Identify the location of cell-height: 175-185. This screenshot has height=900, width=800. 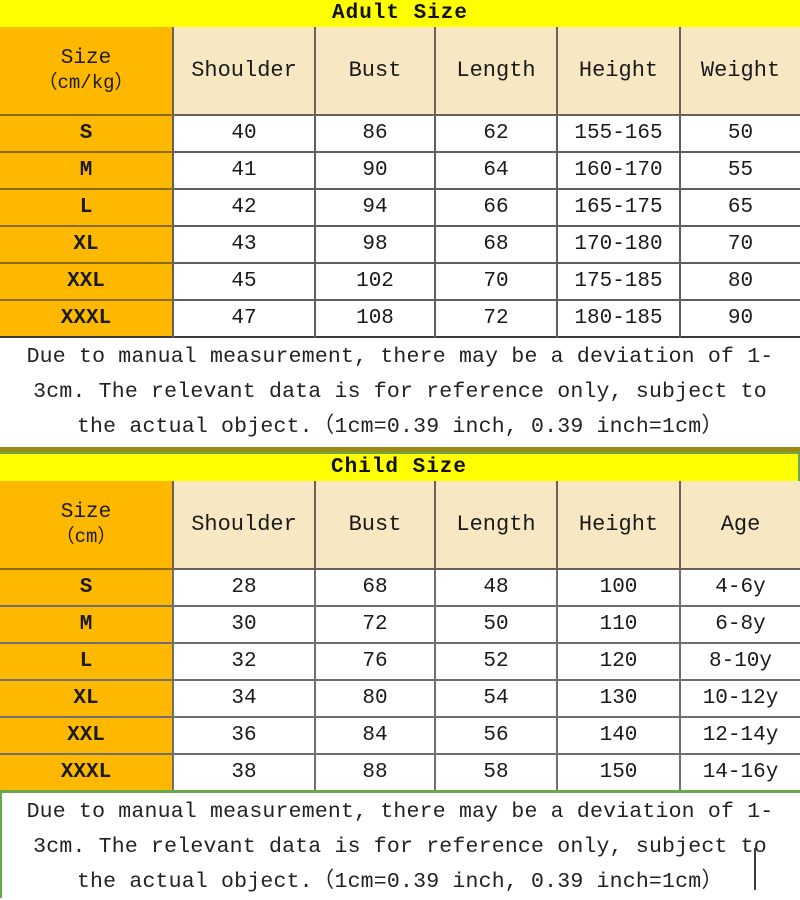
(618, 282).